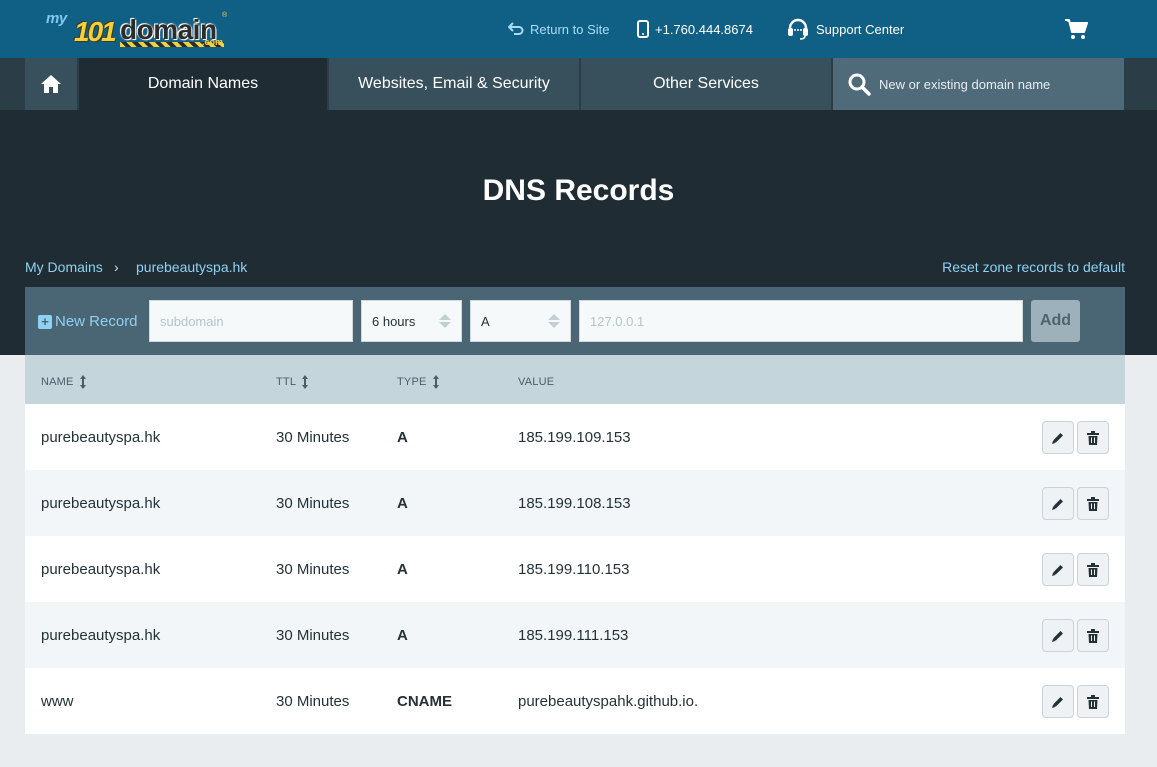 The width and height of the screenshot is (1157, 767). I want to click on headset-icon, so click(798, 29).